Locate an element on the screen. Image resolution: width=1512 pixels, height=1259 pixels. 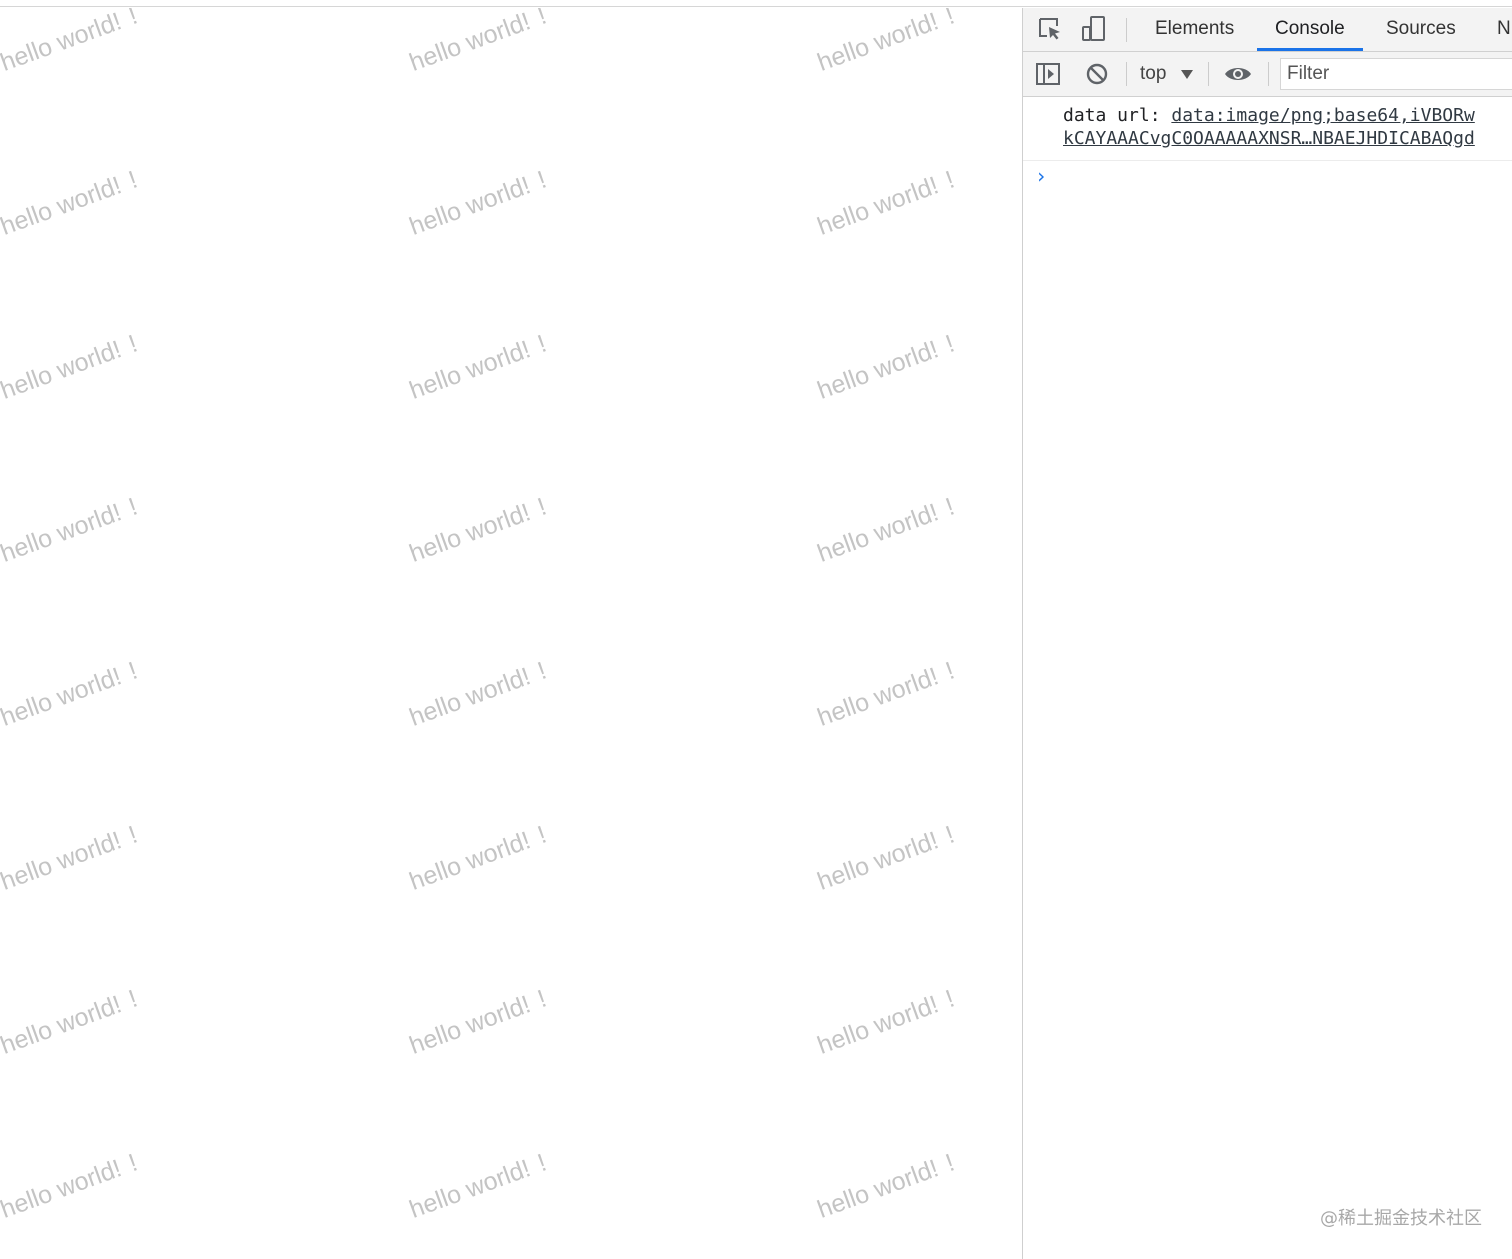
console-toolbar: top is located at coordinates (1267, 74).